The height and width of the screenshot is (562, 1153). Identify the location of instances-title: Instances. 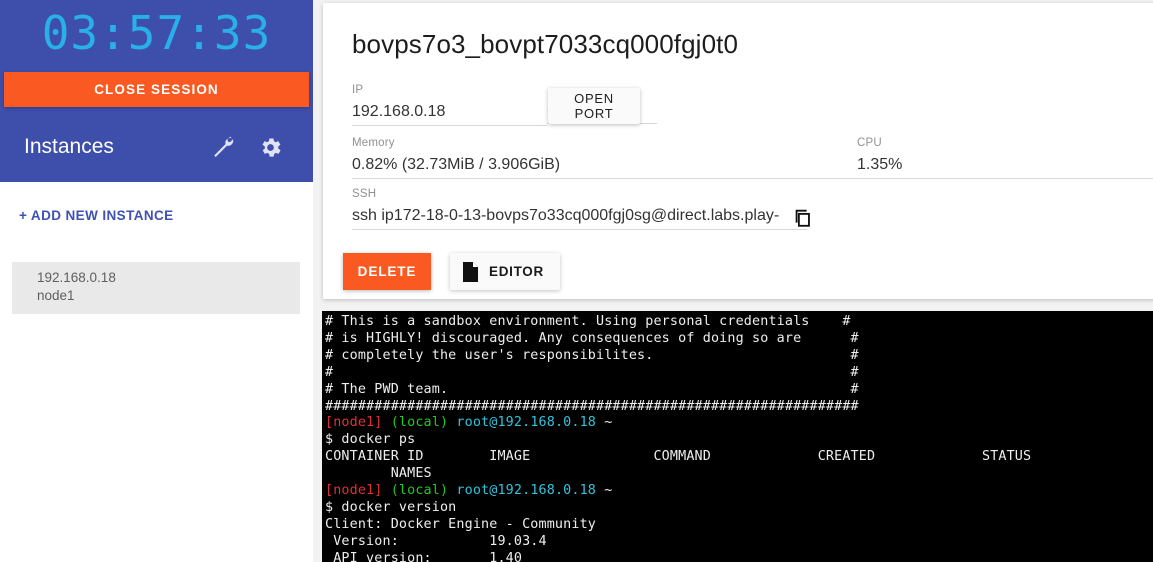
(69, 146).